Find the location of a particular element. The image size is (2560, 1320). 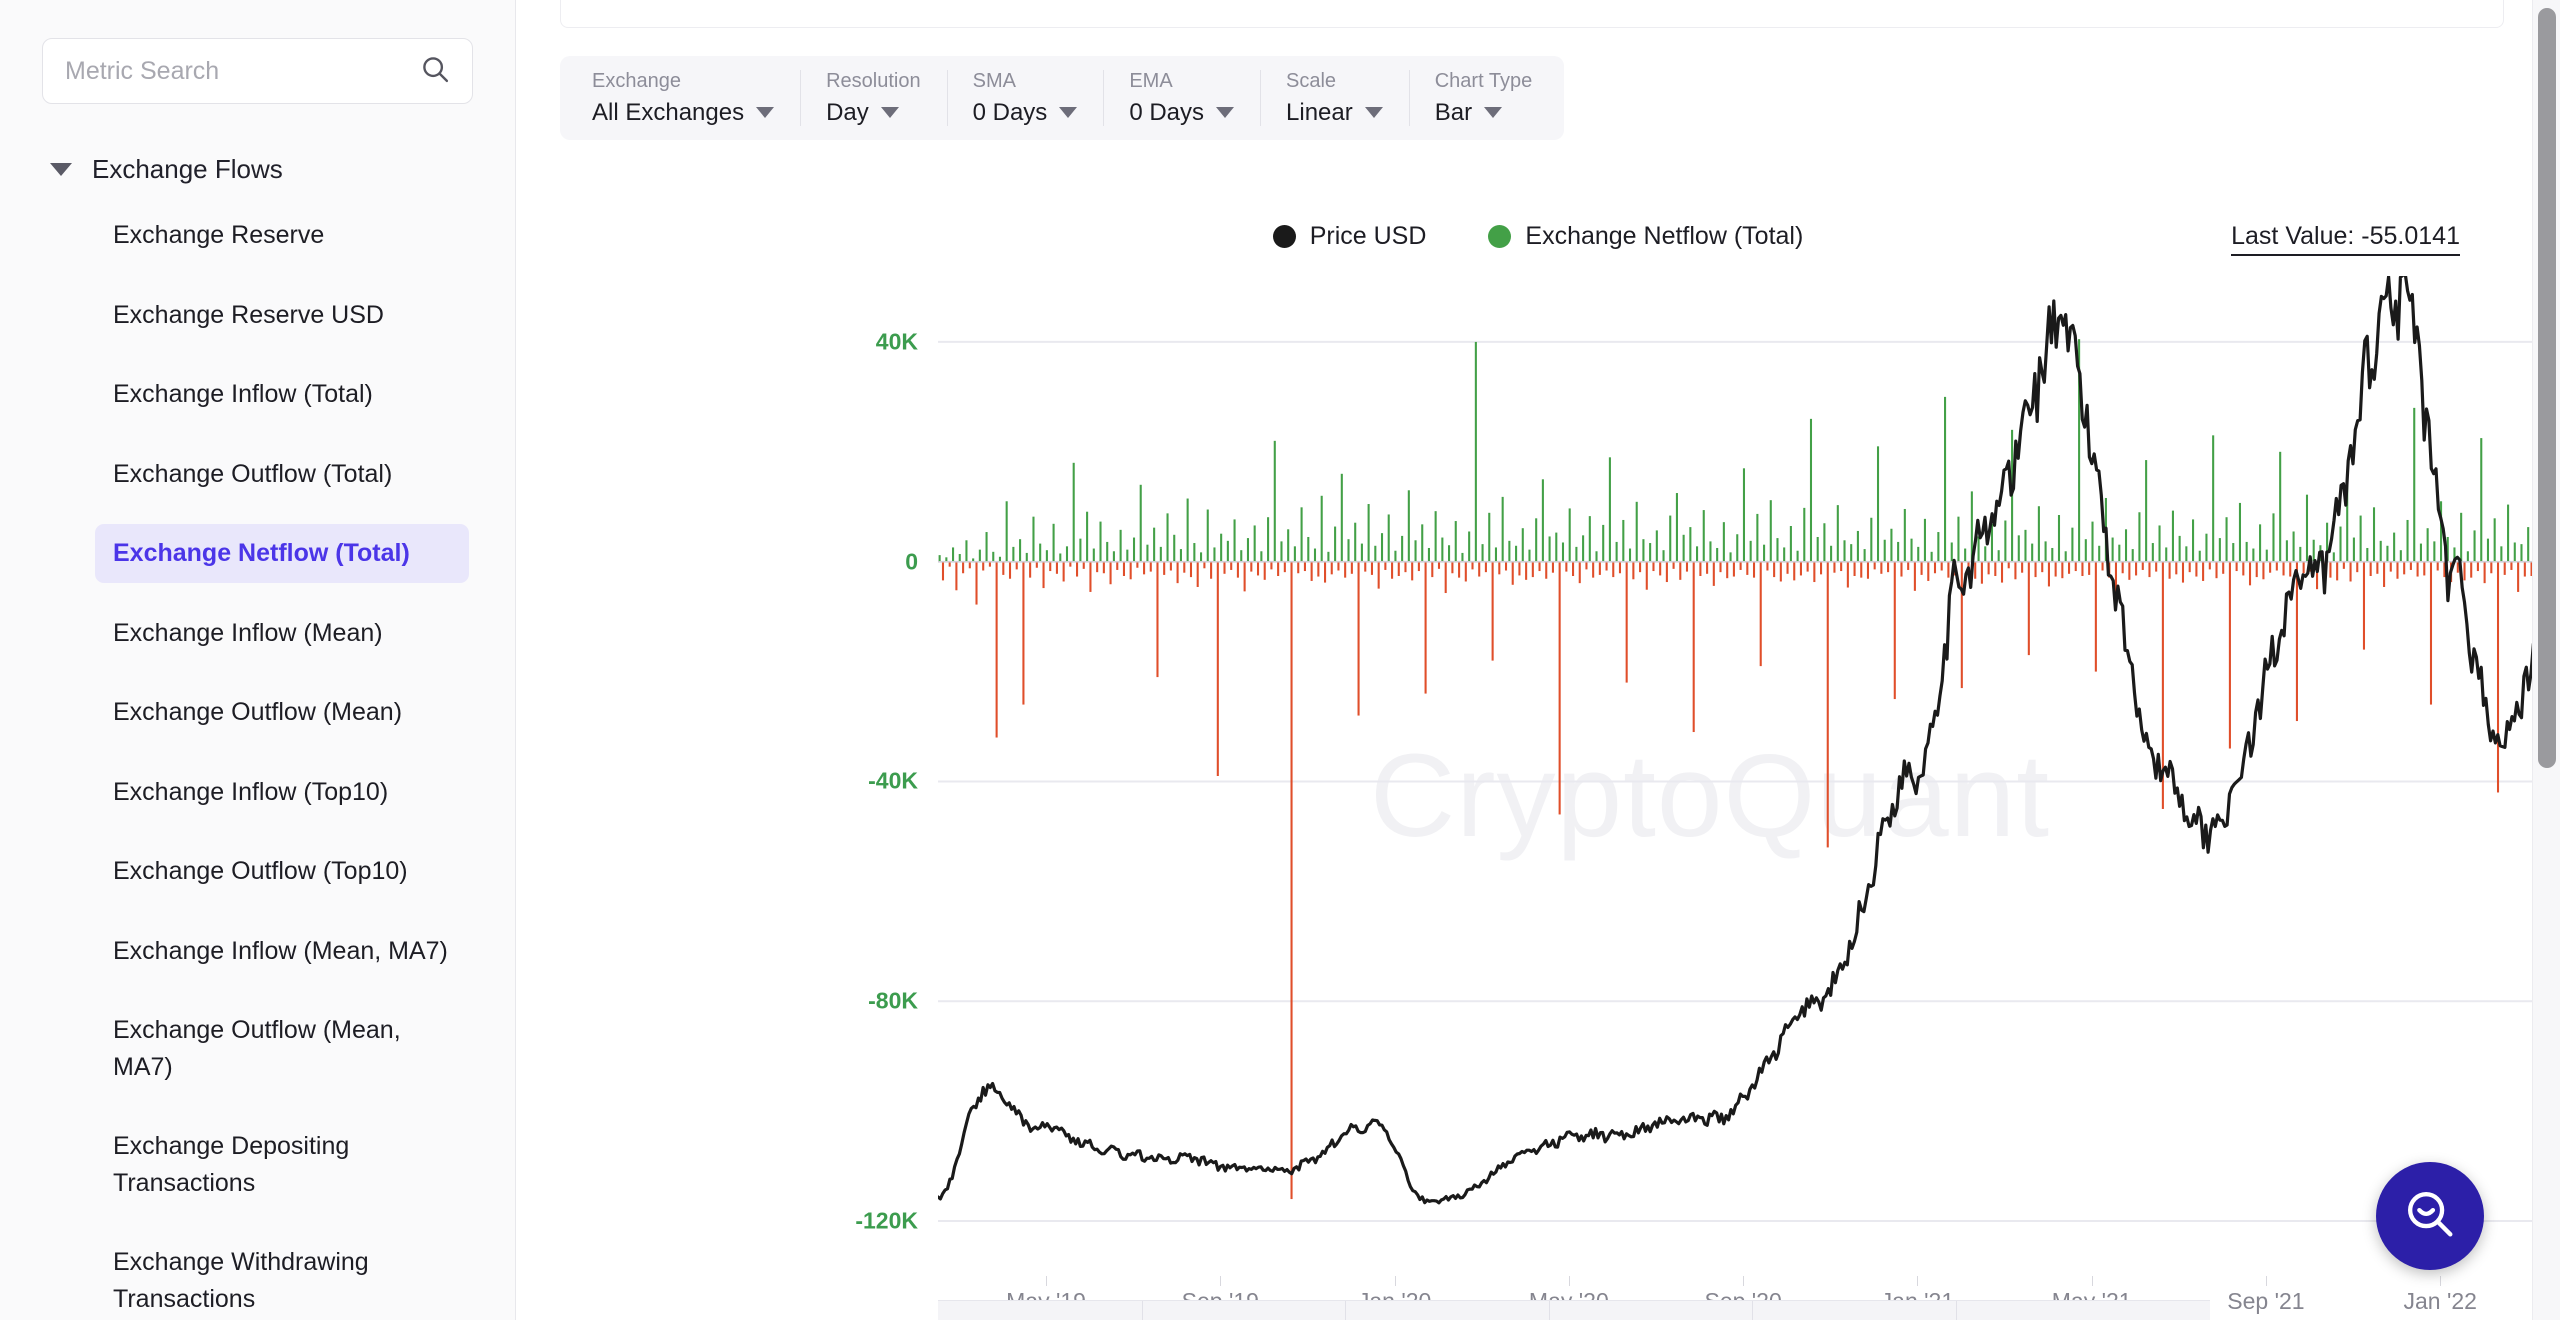

page-scrollbar-track is located at coordinates (2546, 660).